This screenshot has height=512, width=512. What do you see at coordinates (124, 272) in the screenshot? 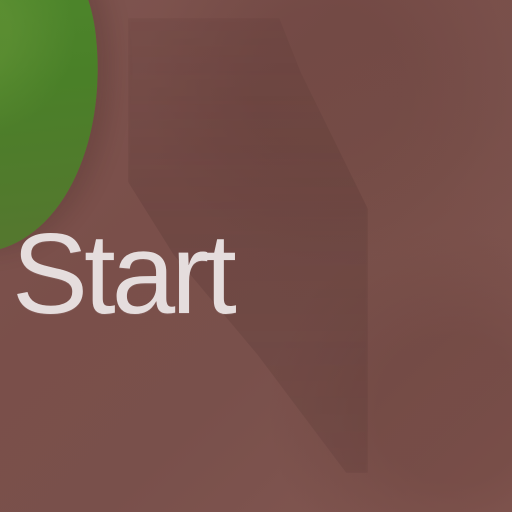
I see `start-label: Start` at bounding box center [124, 272].